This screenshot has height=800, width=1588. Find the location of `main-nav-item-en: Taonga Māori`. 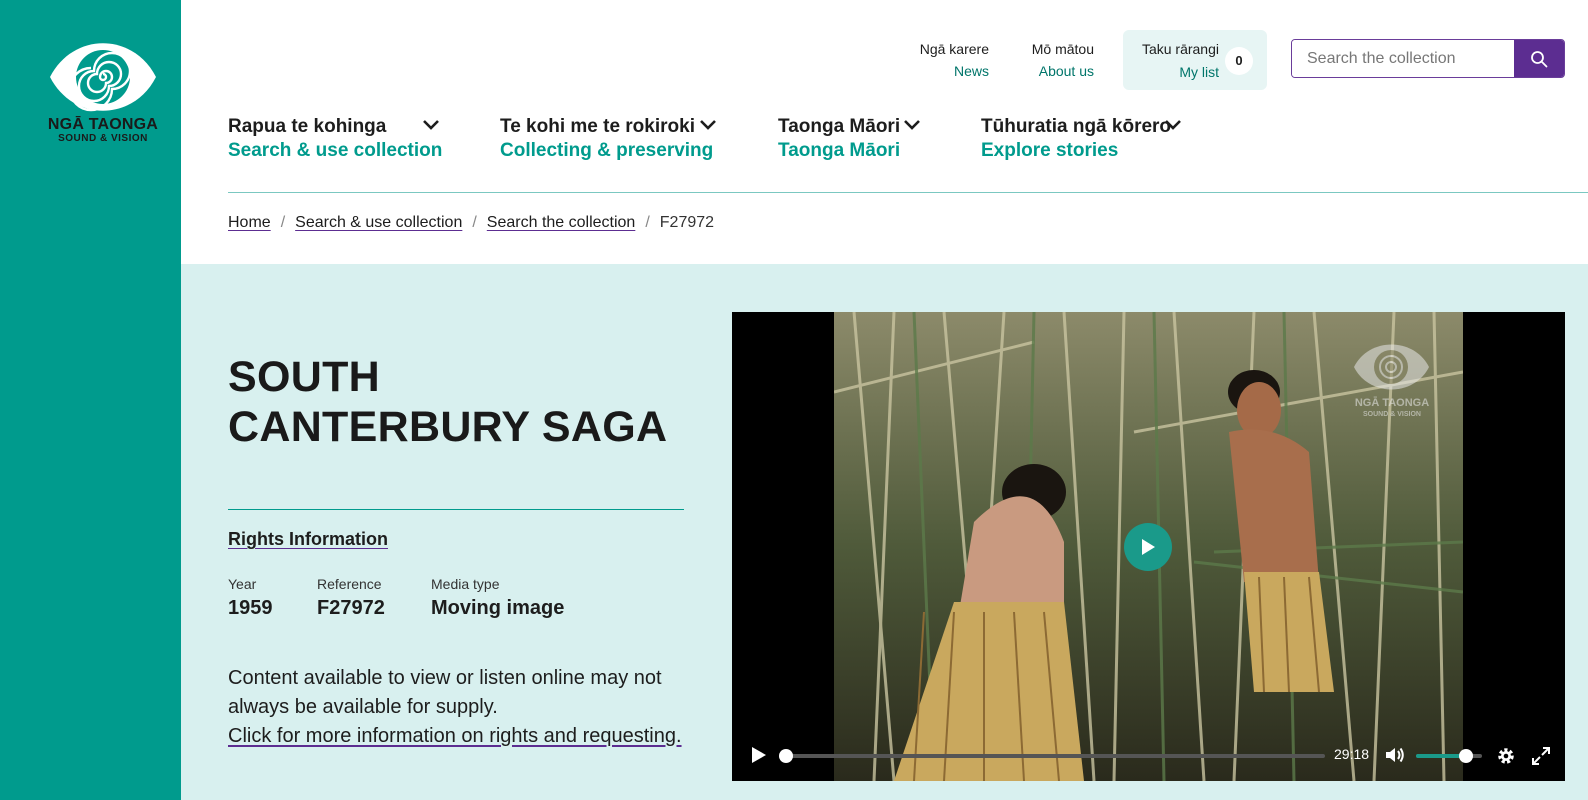

main-nav-item-en: Taonga Māori is located at coordinates (839, 150).